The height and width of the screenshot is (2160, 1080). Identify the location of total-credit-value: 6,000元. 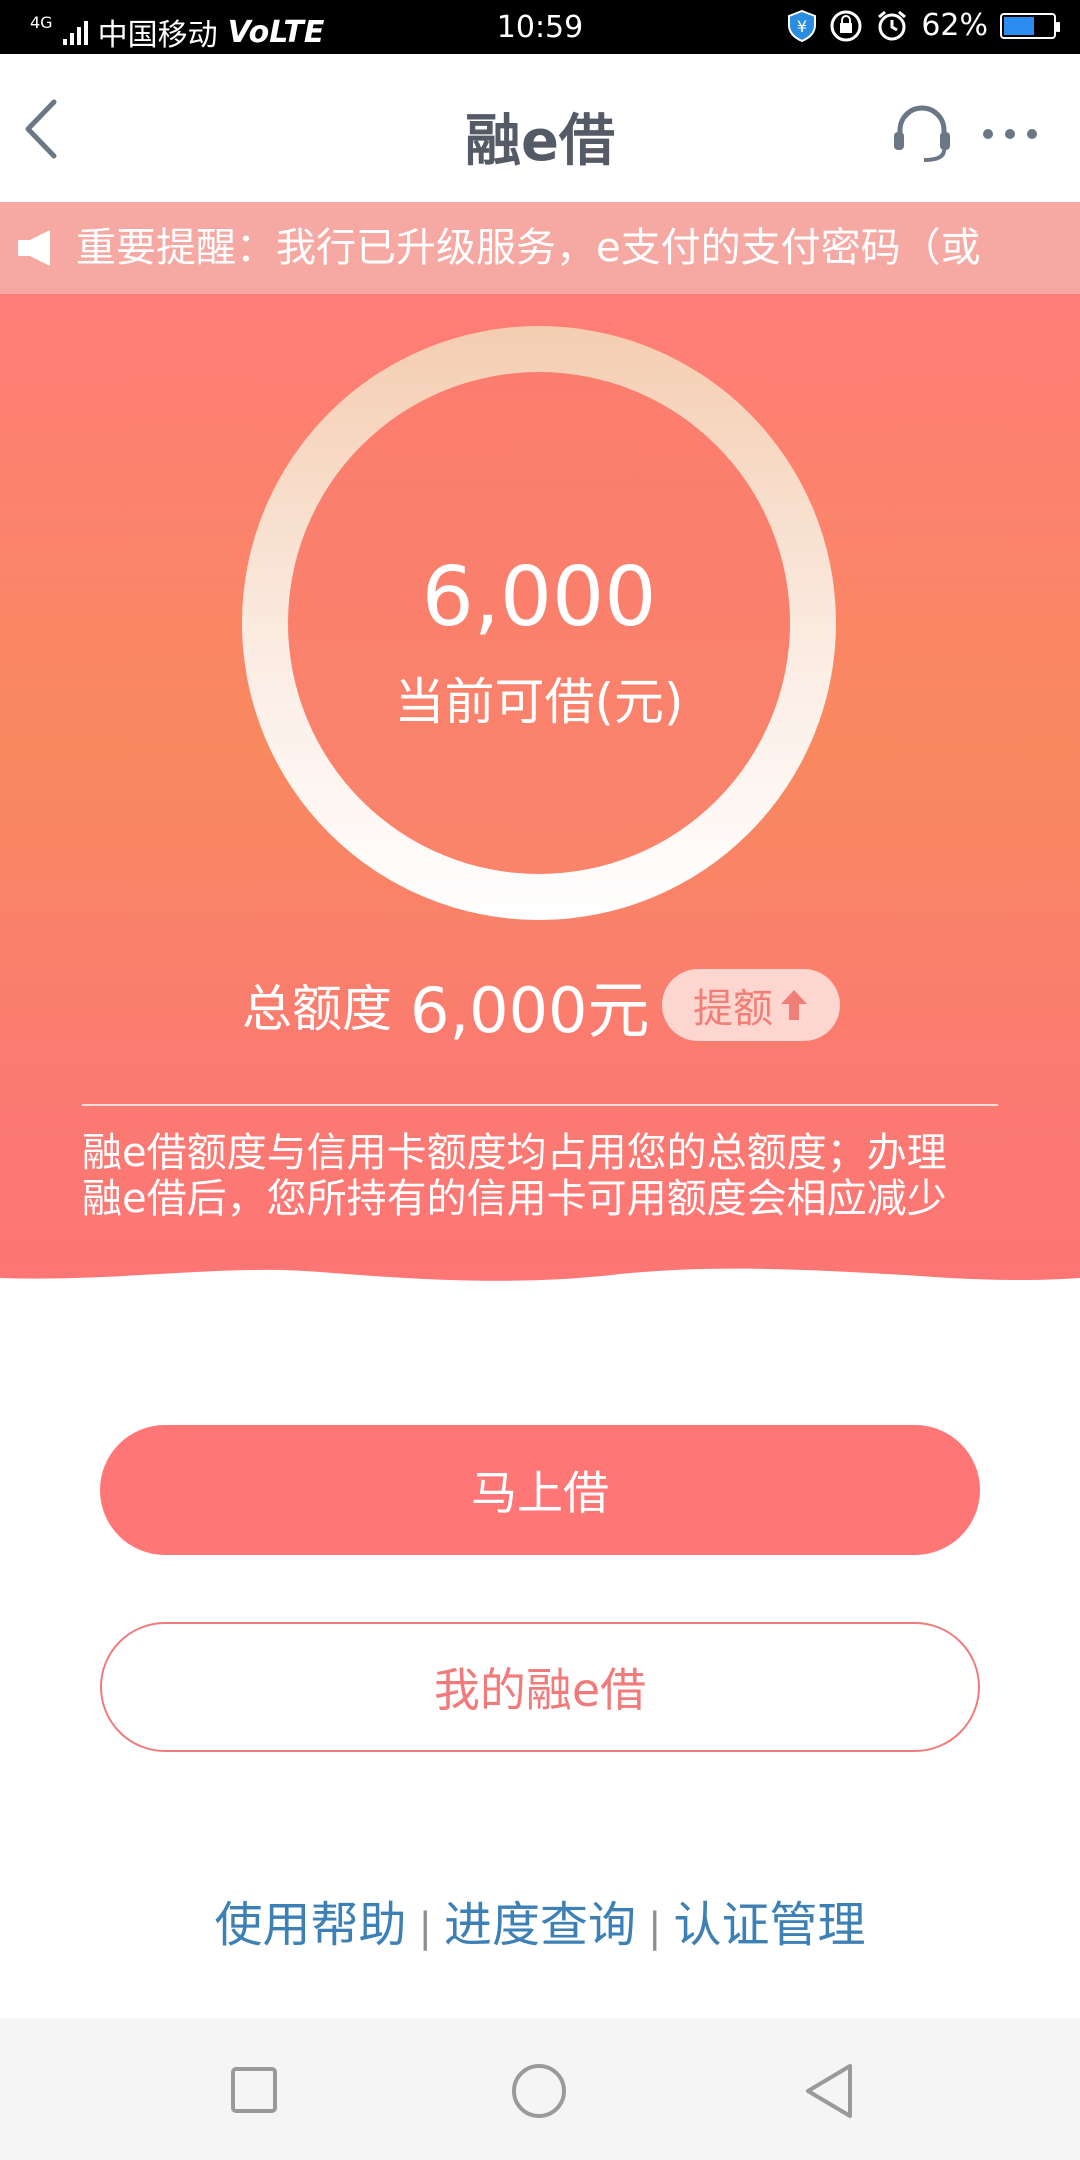
(530, 1010).